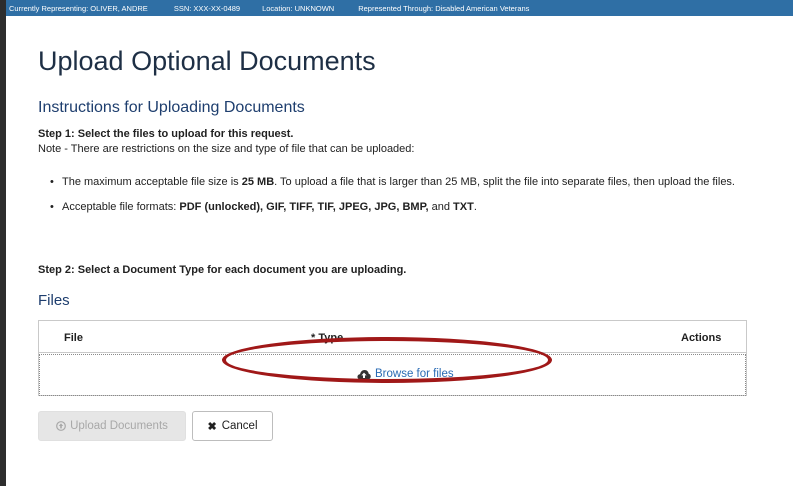 The width and height of the screenshot is (793, 486). I want to click on cancel-button: ✖ Cancel, so click(232, 426).